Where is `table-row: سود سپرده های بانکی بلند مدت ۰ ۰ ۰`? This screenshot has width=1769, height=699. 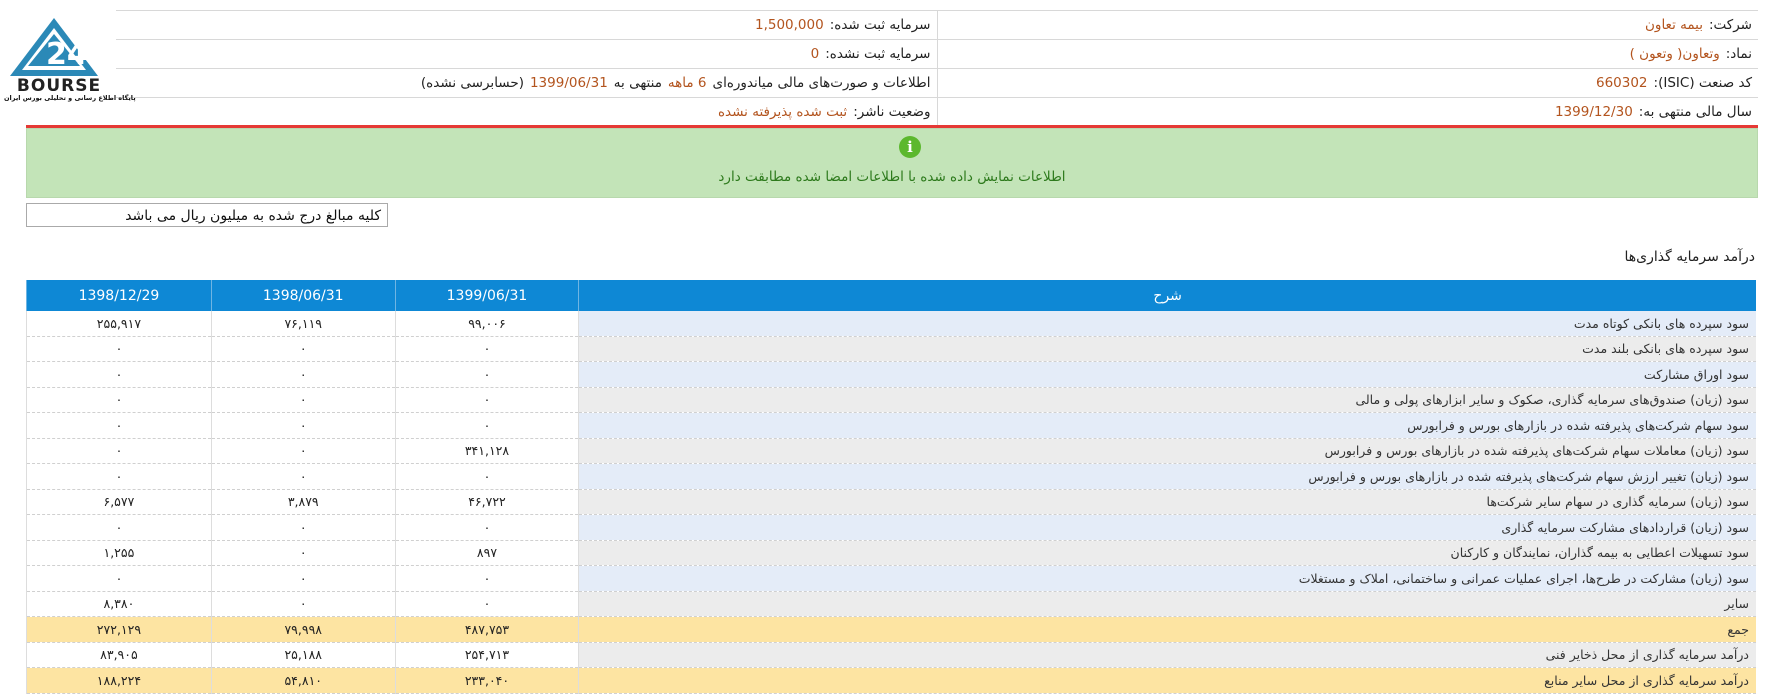
table-row: سود سپرده های بانکی بلند مدت ۰ ۰ ۰ is located at coordinates (891, 349).